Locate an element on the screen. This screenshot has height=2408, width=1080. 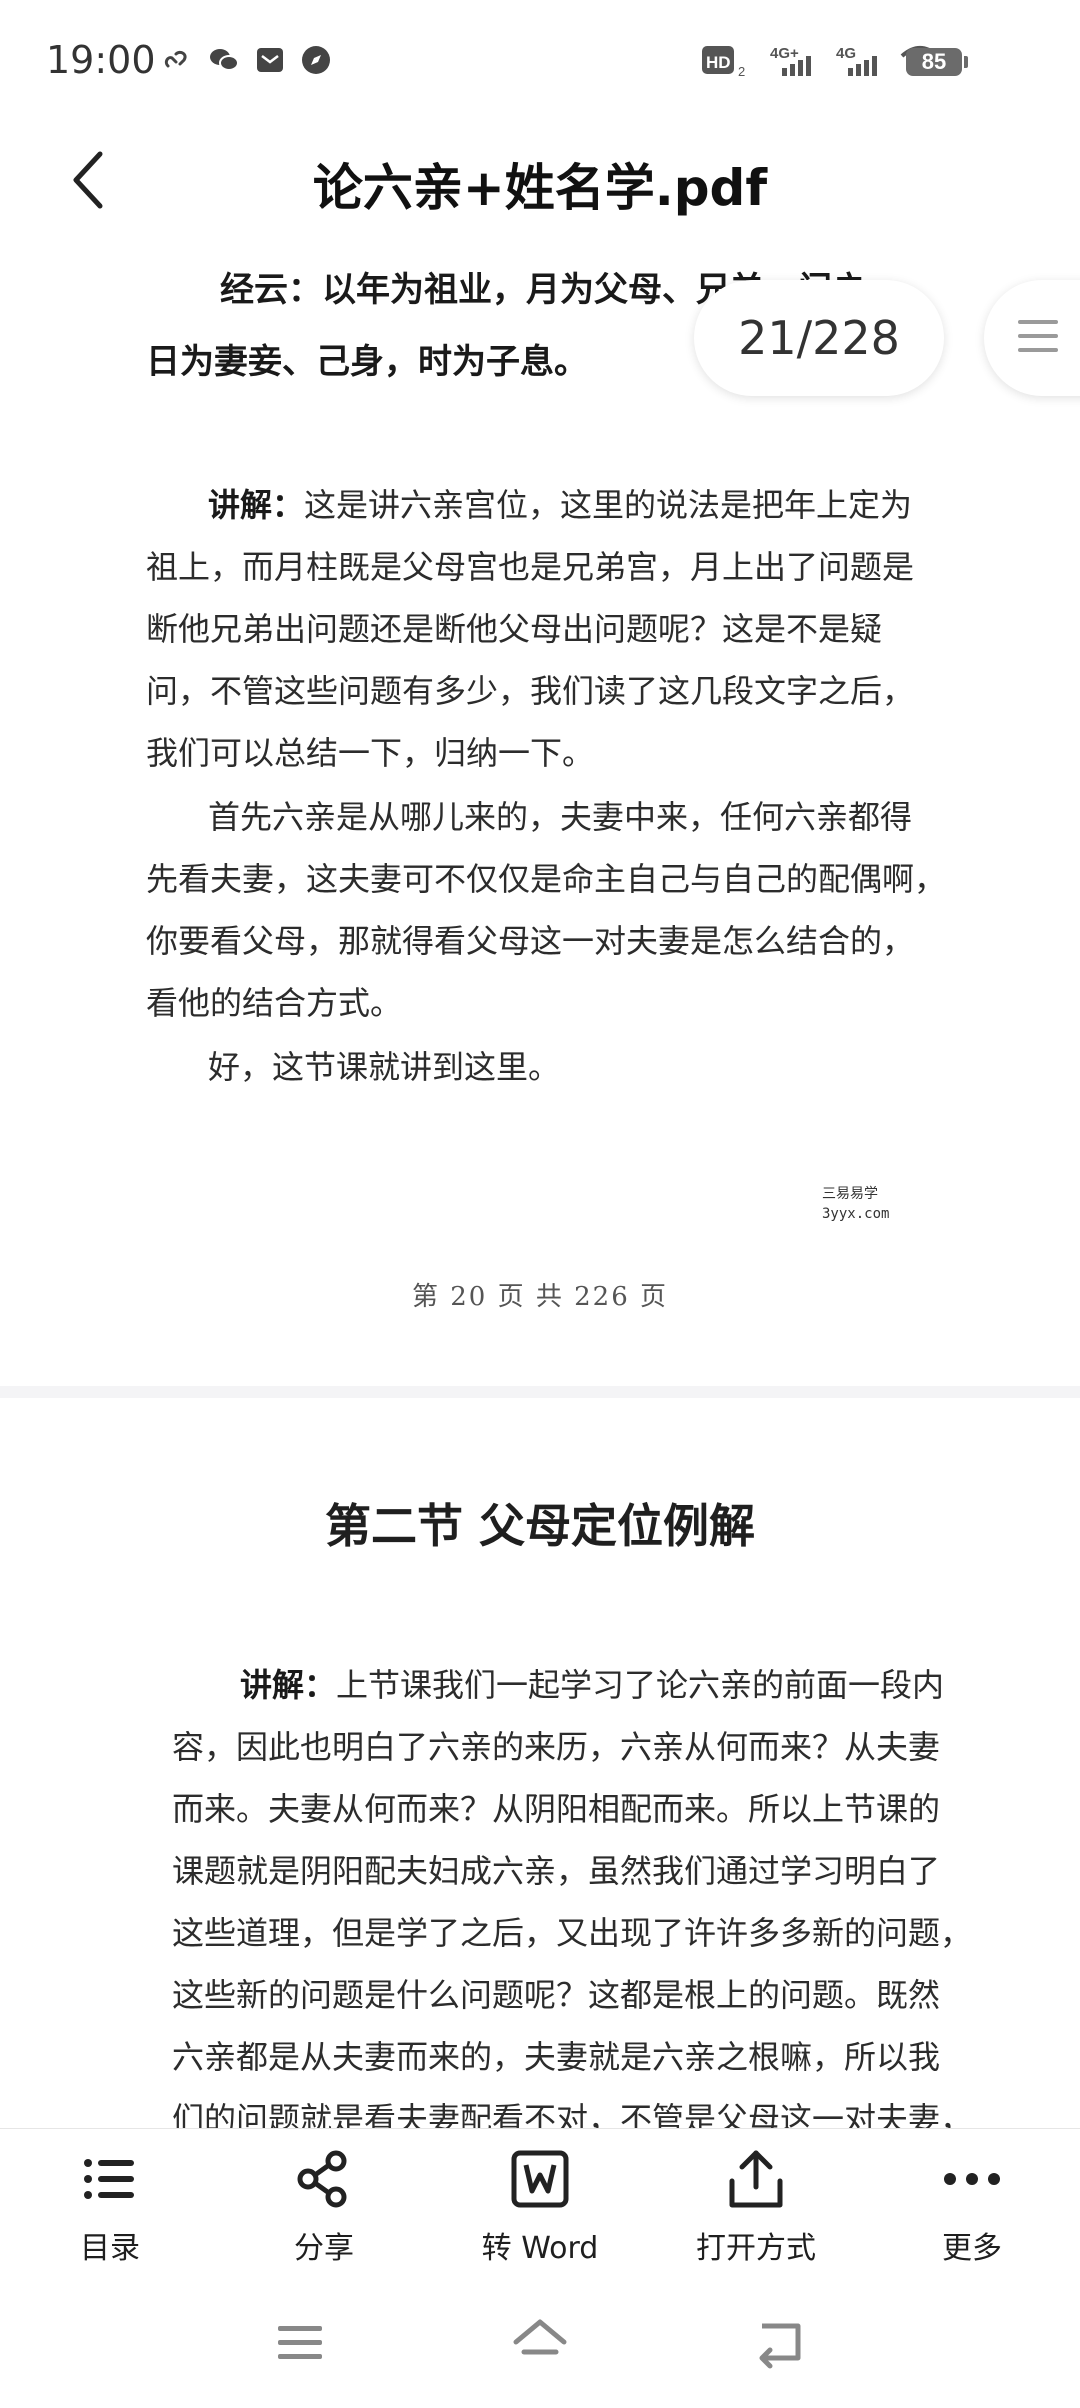
more-icon is located at coordinates (972, 2179).